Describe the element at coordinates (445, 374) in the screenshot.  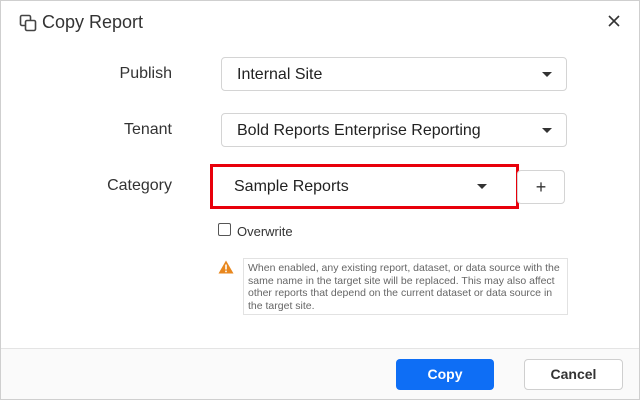
I see `copy-button: Copy` at that location.